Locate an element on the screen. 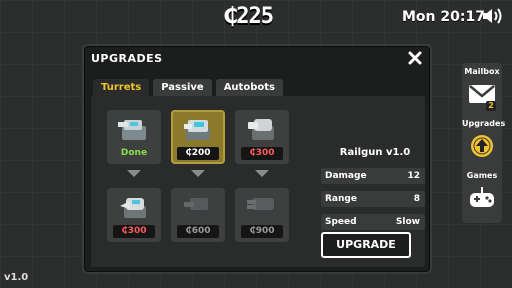  turret-railgun-icon is located at coordinates (197, 130).